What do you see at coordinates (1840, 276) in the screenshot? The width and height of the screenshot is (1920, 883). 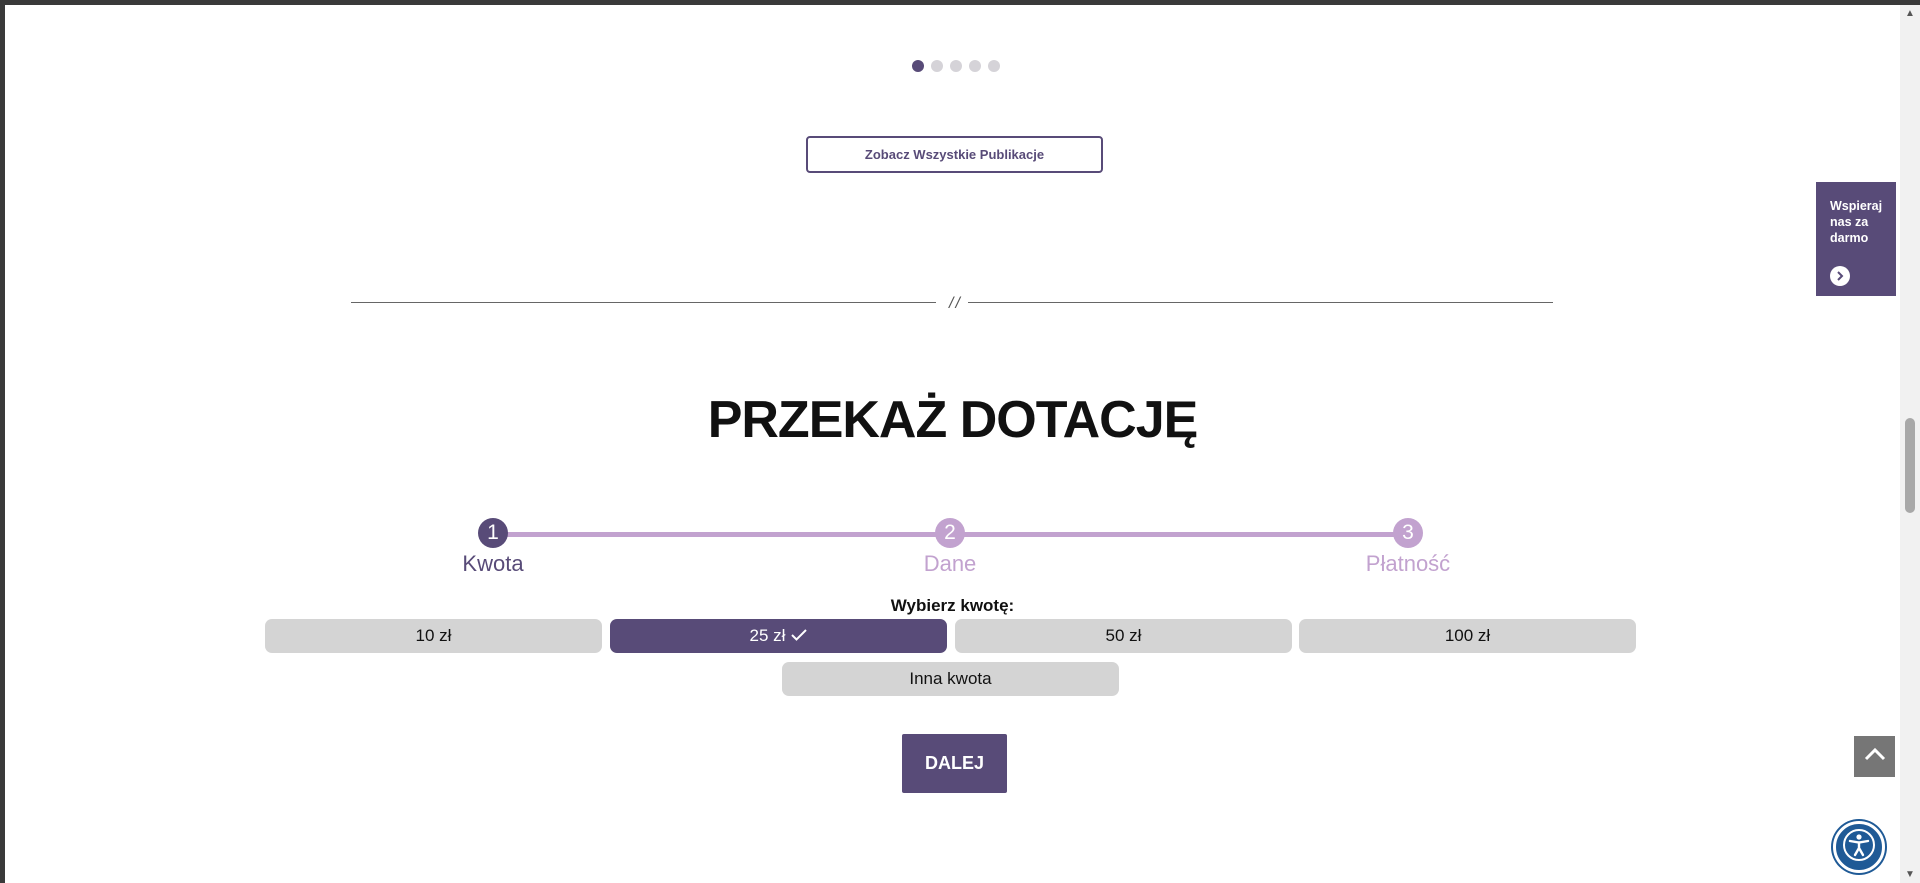 I see `chevron-right-icon` at bounding box center [1840, 276].